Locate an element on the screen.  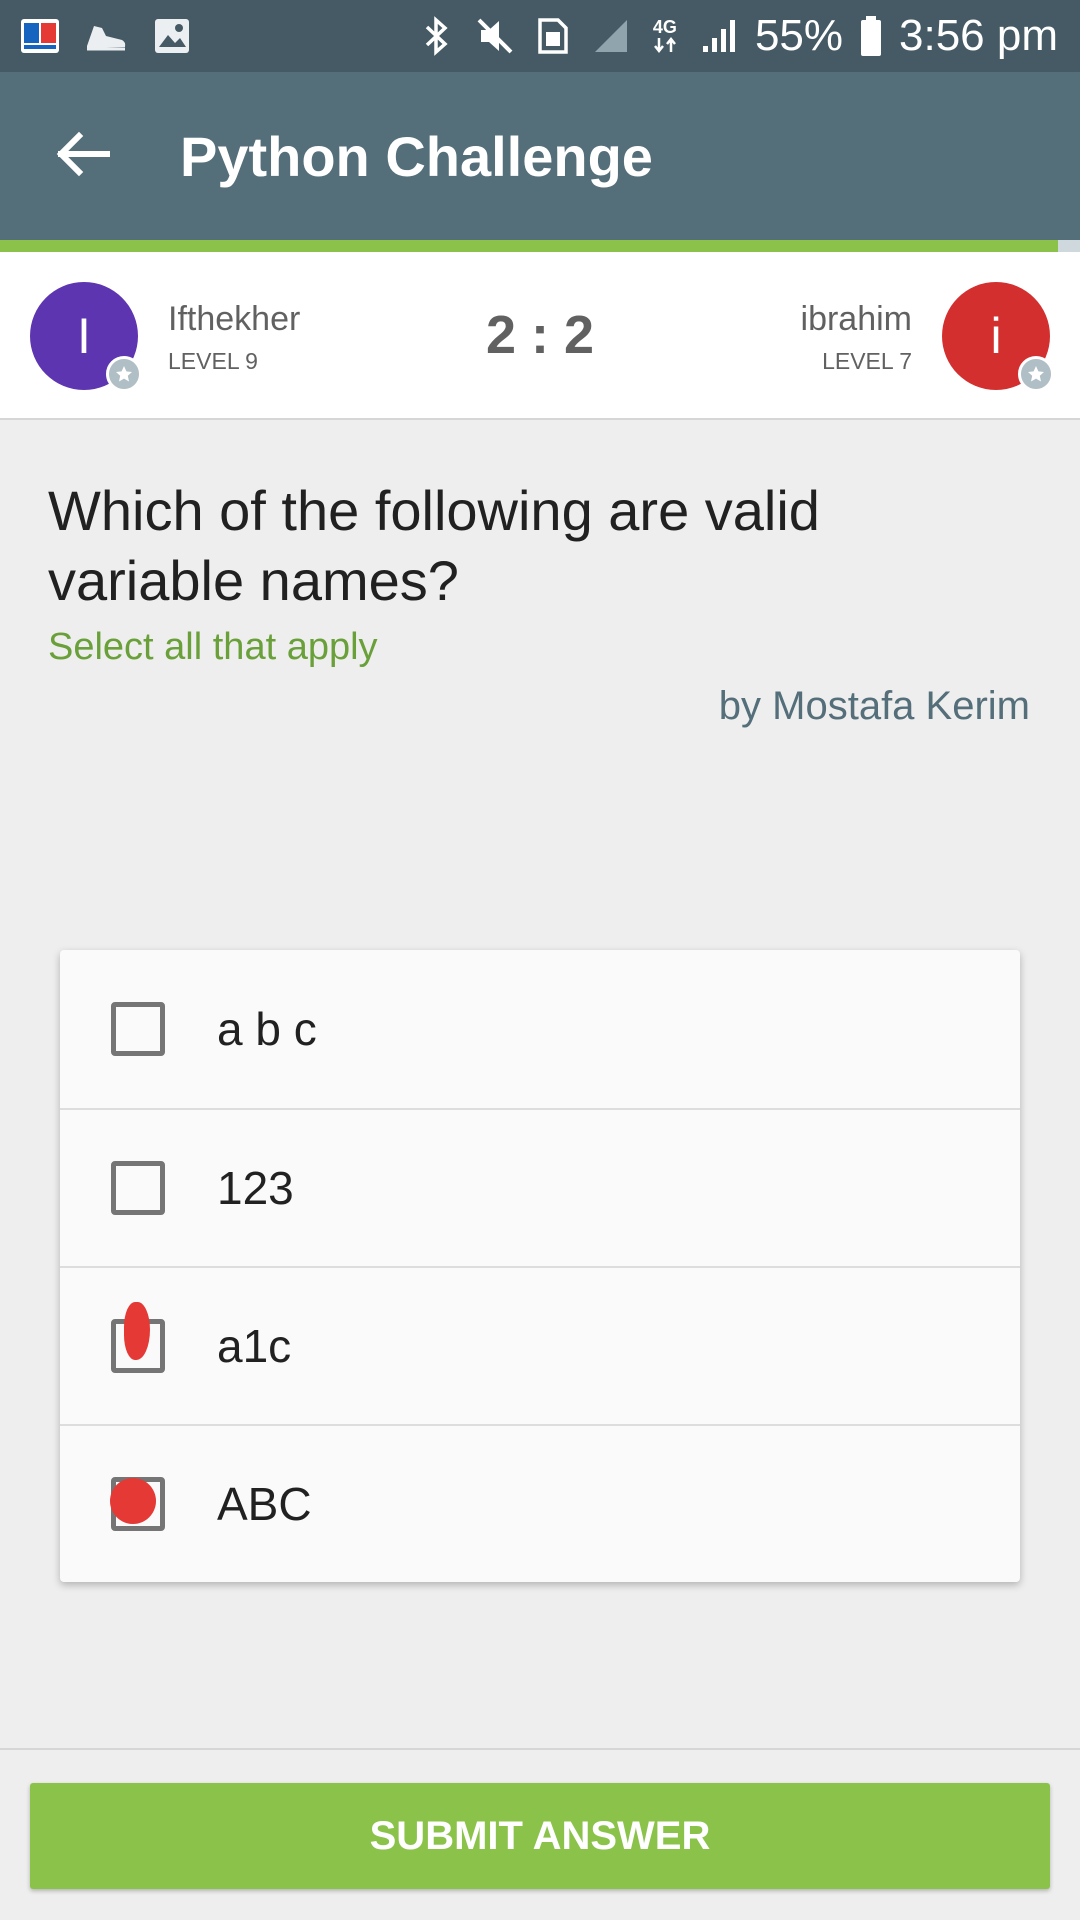
option-label: ABC is located at coordinates (264, 1504).